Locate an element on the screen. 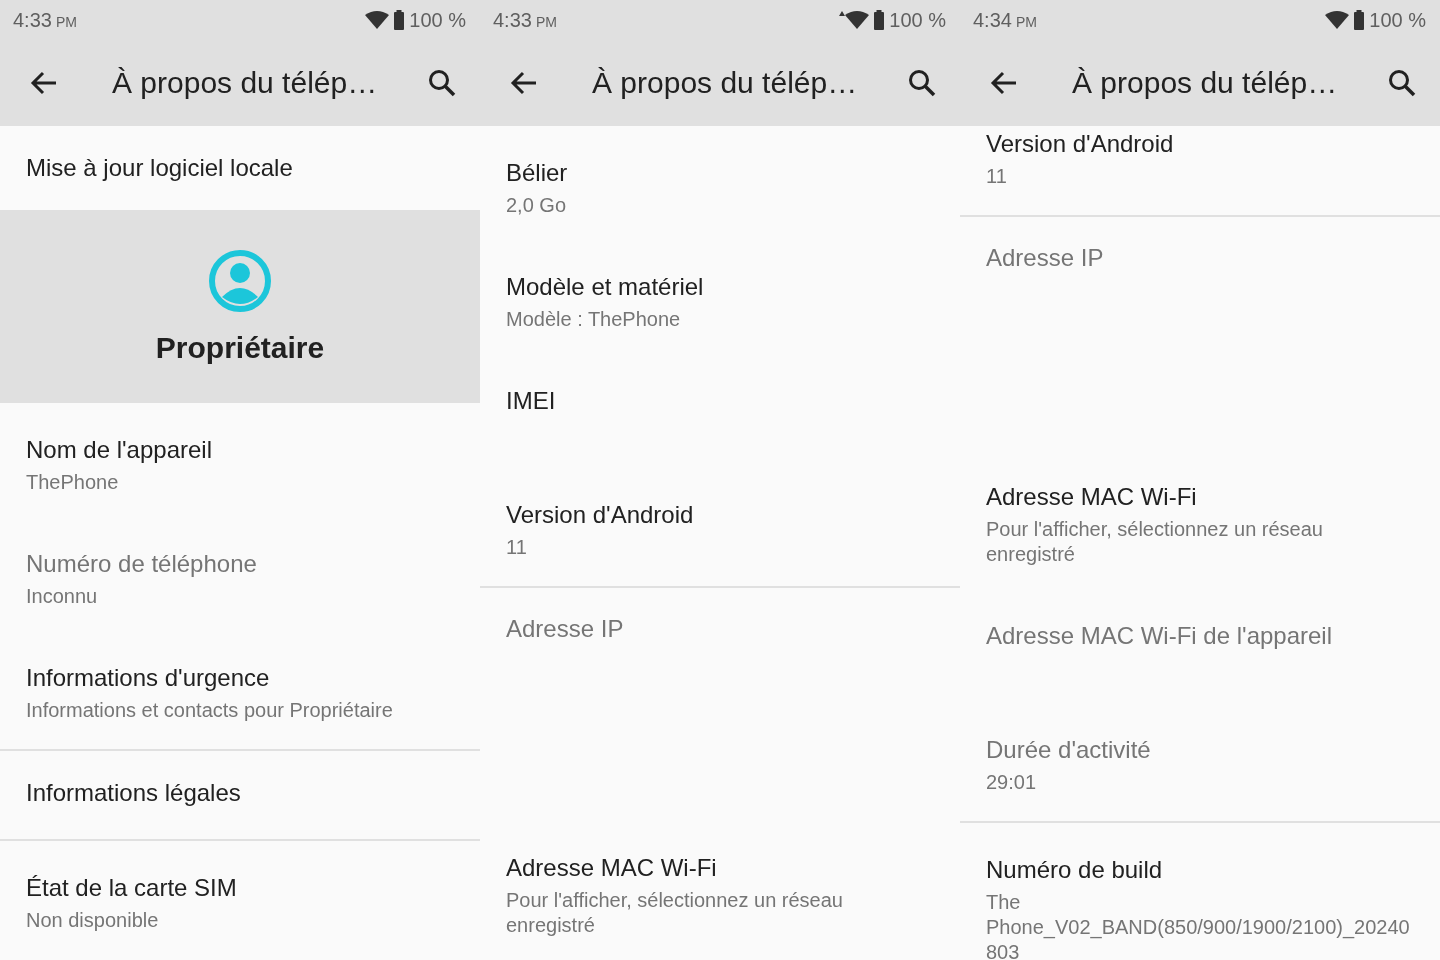 The height and width of the screenshot is (960, 1440). list-item: Nom de l'appareil is located at coordinates (119, 450).